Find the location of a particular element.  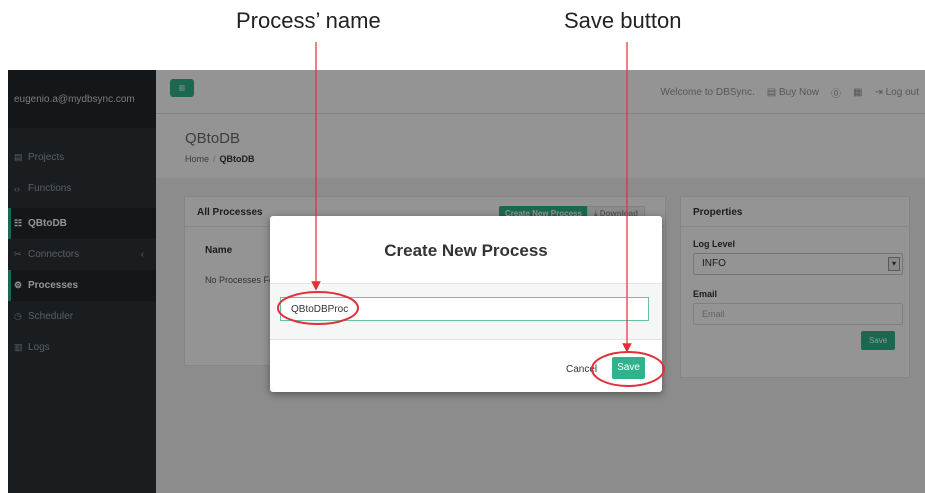

modal-title: Create New Process is located at coordinates (466, 250).